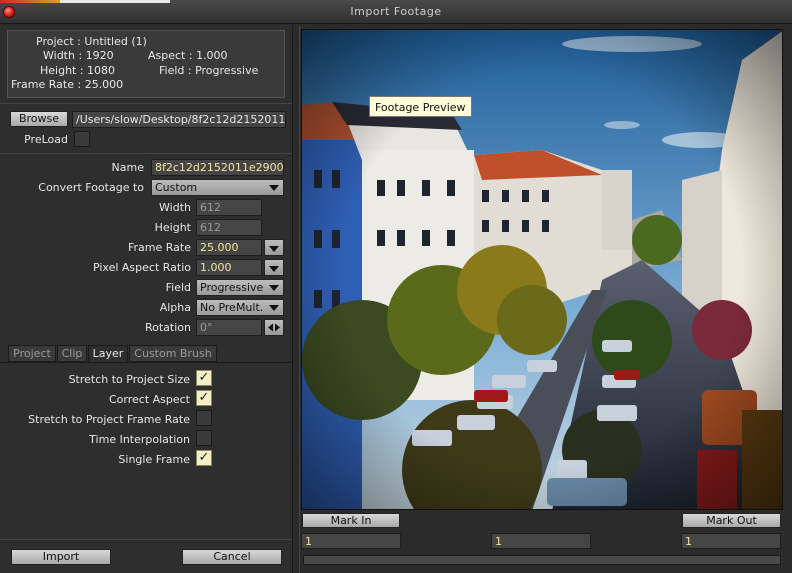 This screenshot has width=792, height=573. What do you see at coordinates (351, 520) in the screenshot?
I see `mark-in-button: Mark In` at bounding box center [351, 520].